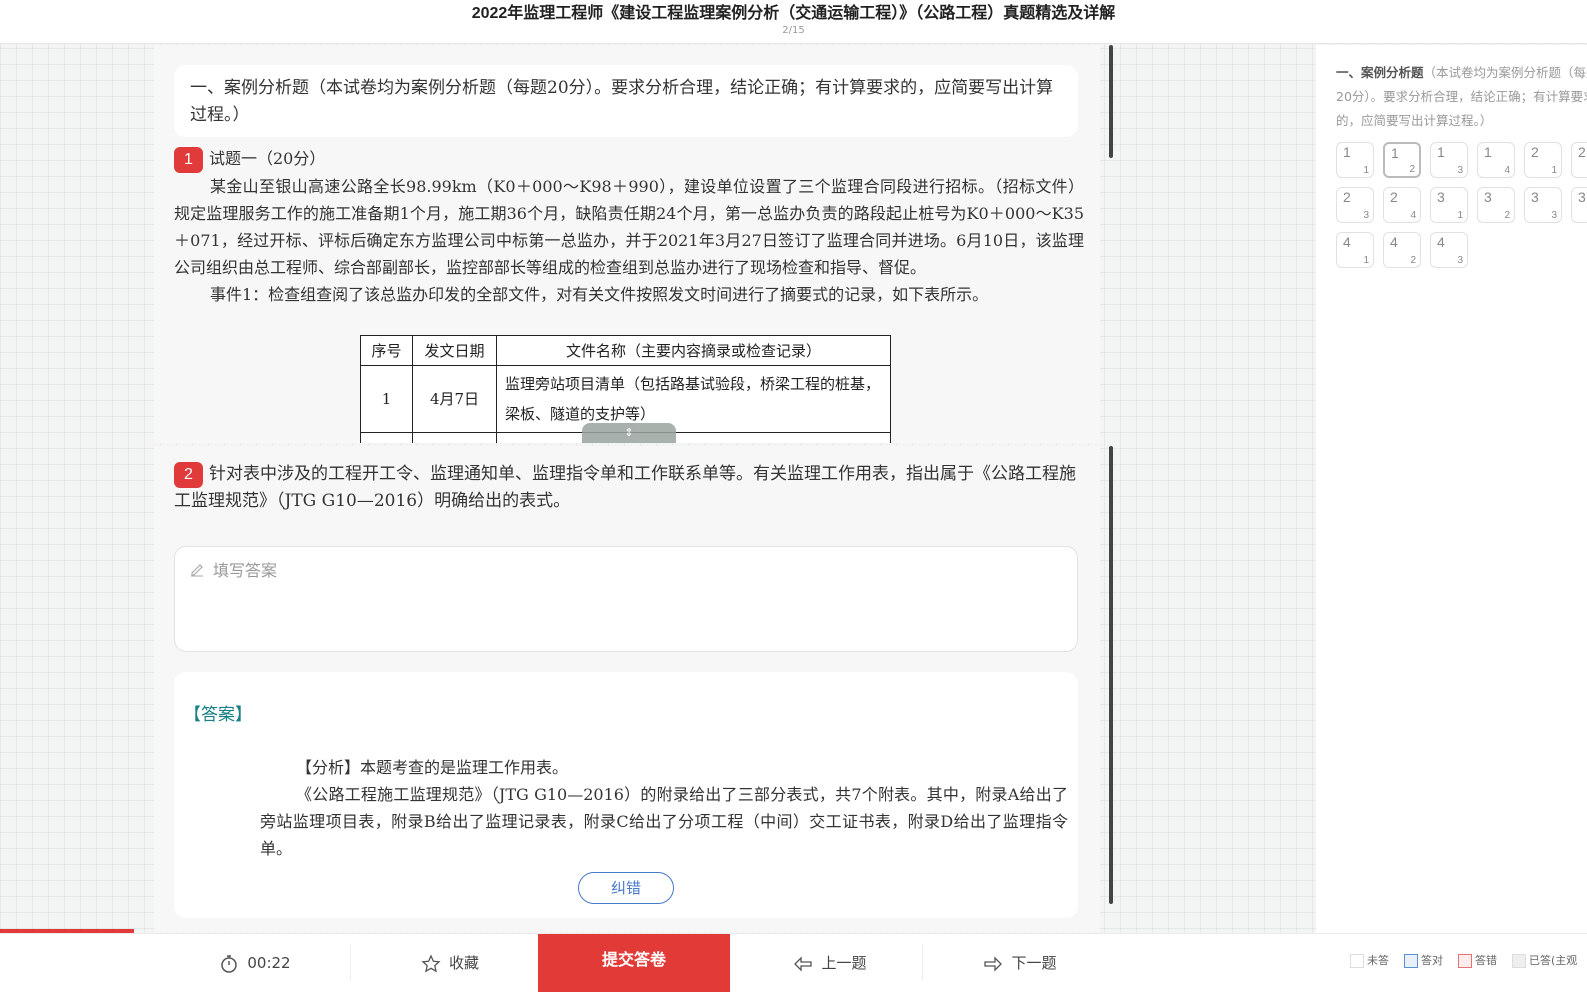  Describe the element at coordinates (626, 888) in the screenshot. I see `report-error-button: 纠错` at that location.